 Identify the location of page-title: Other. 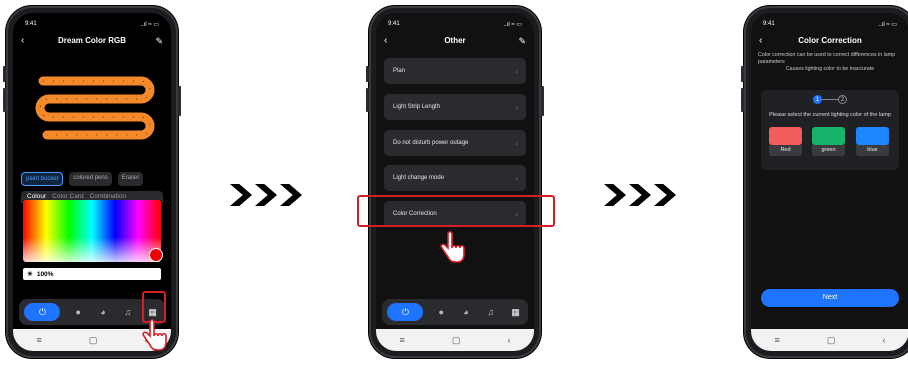
(455, 40).